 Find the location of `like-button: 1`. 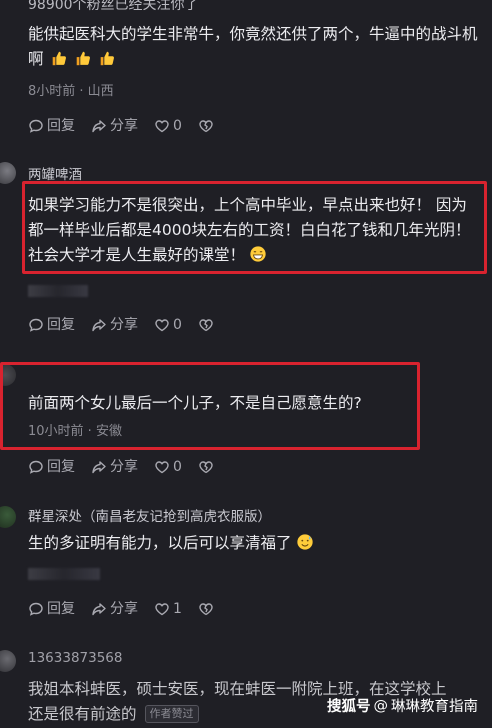

like-button: 1 is located at coordinates (168, 609).